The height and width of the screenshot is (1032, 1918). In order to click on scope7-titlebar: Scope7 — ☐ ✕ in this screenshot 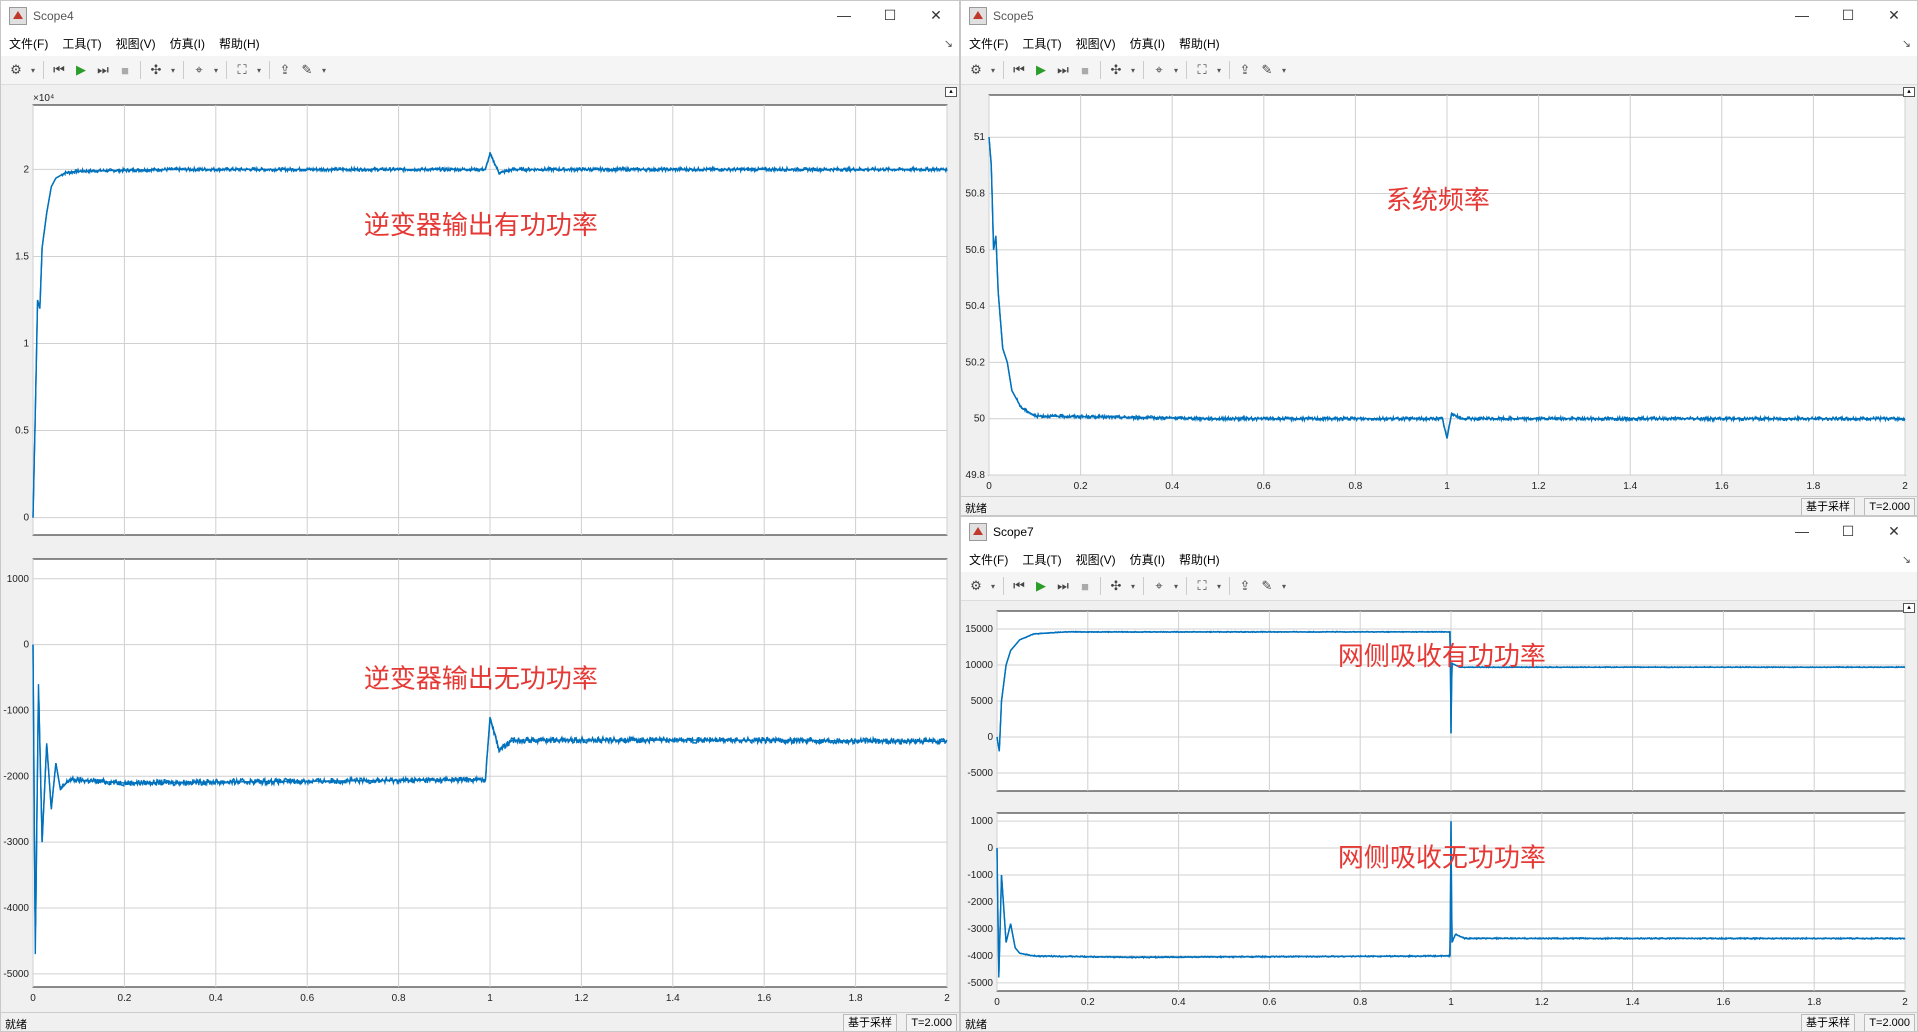, I will do `click(1439, 531)`.